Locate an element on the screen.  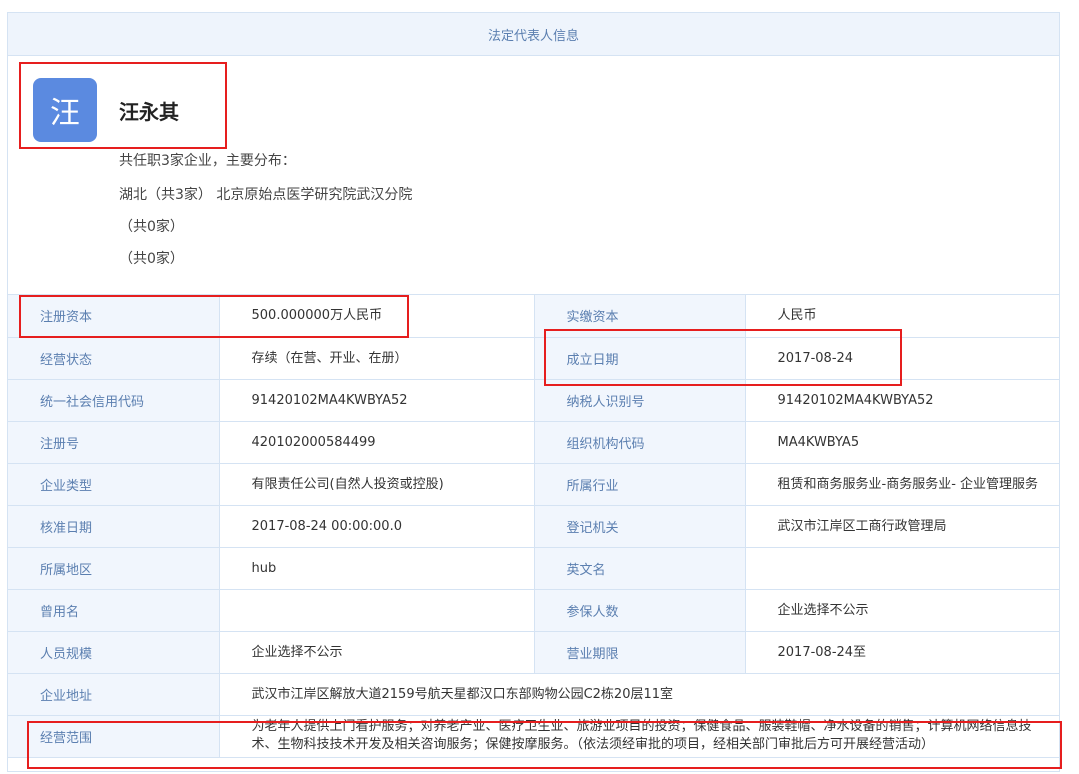
label-insured-count: 参保人数 is located at coordinates (639, 610).